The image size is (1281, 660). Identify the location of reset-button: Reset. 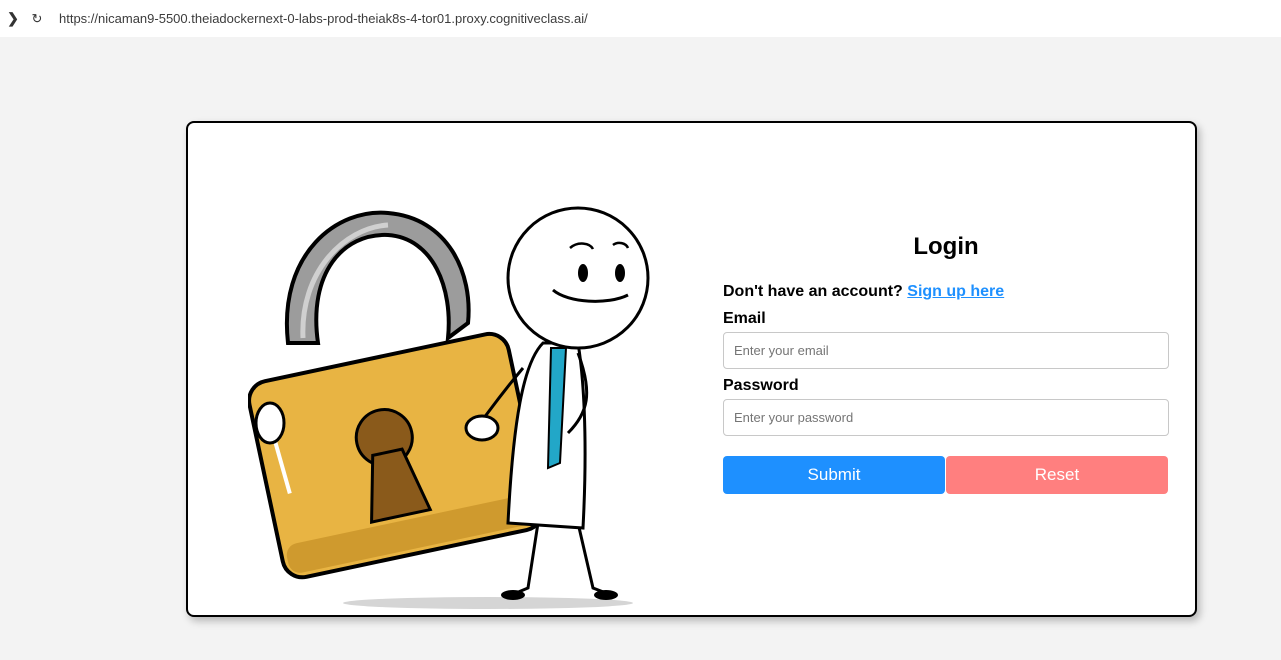
(1057, 475).